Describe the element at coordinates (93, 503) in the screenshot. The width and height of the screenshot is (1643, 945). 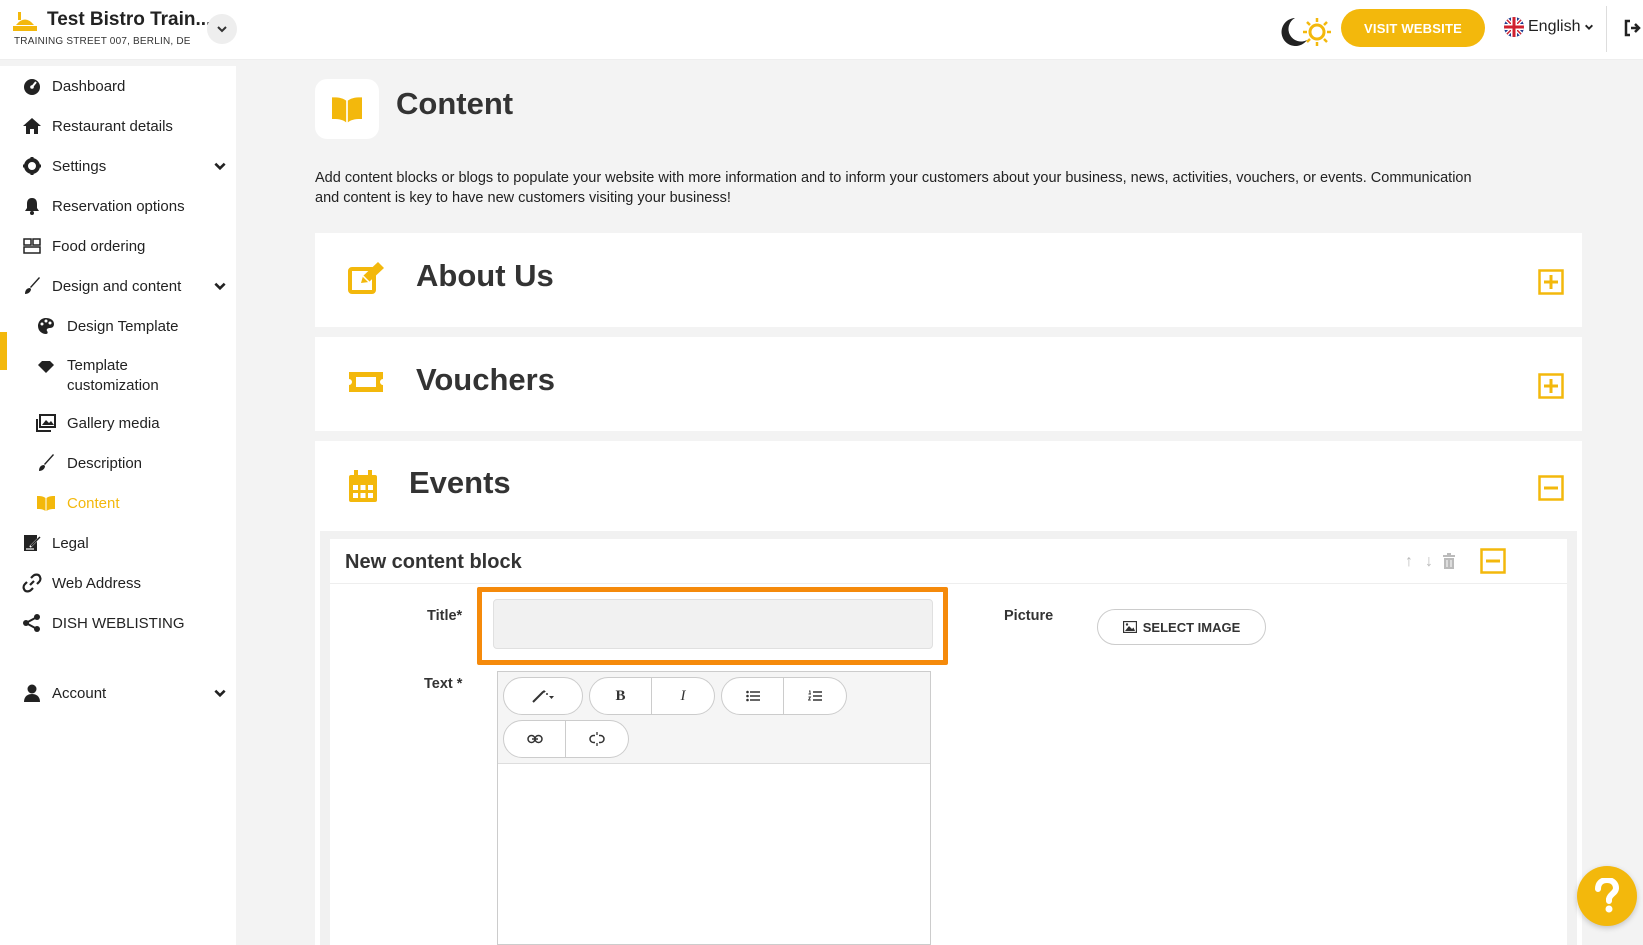
I see `sidebar-item-label: Content` at that location.